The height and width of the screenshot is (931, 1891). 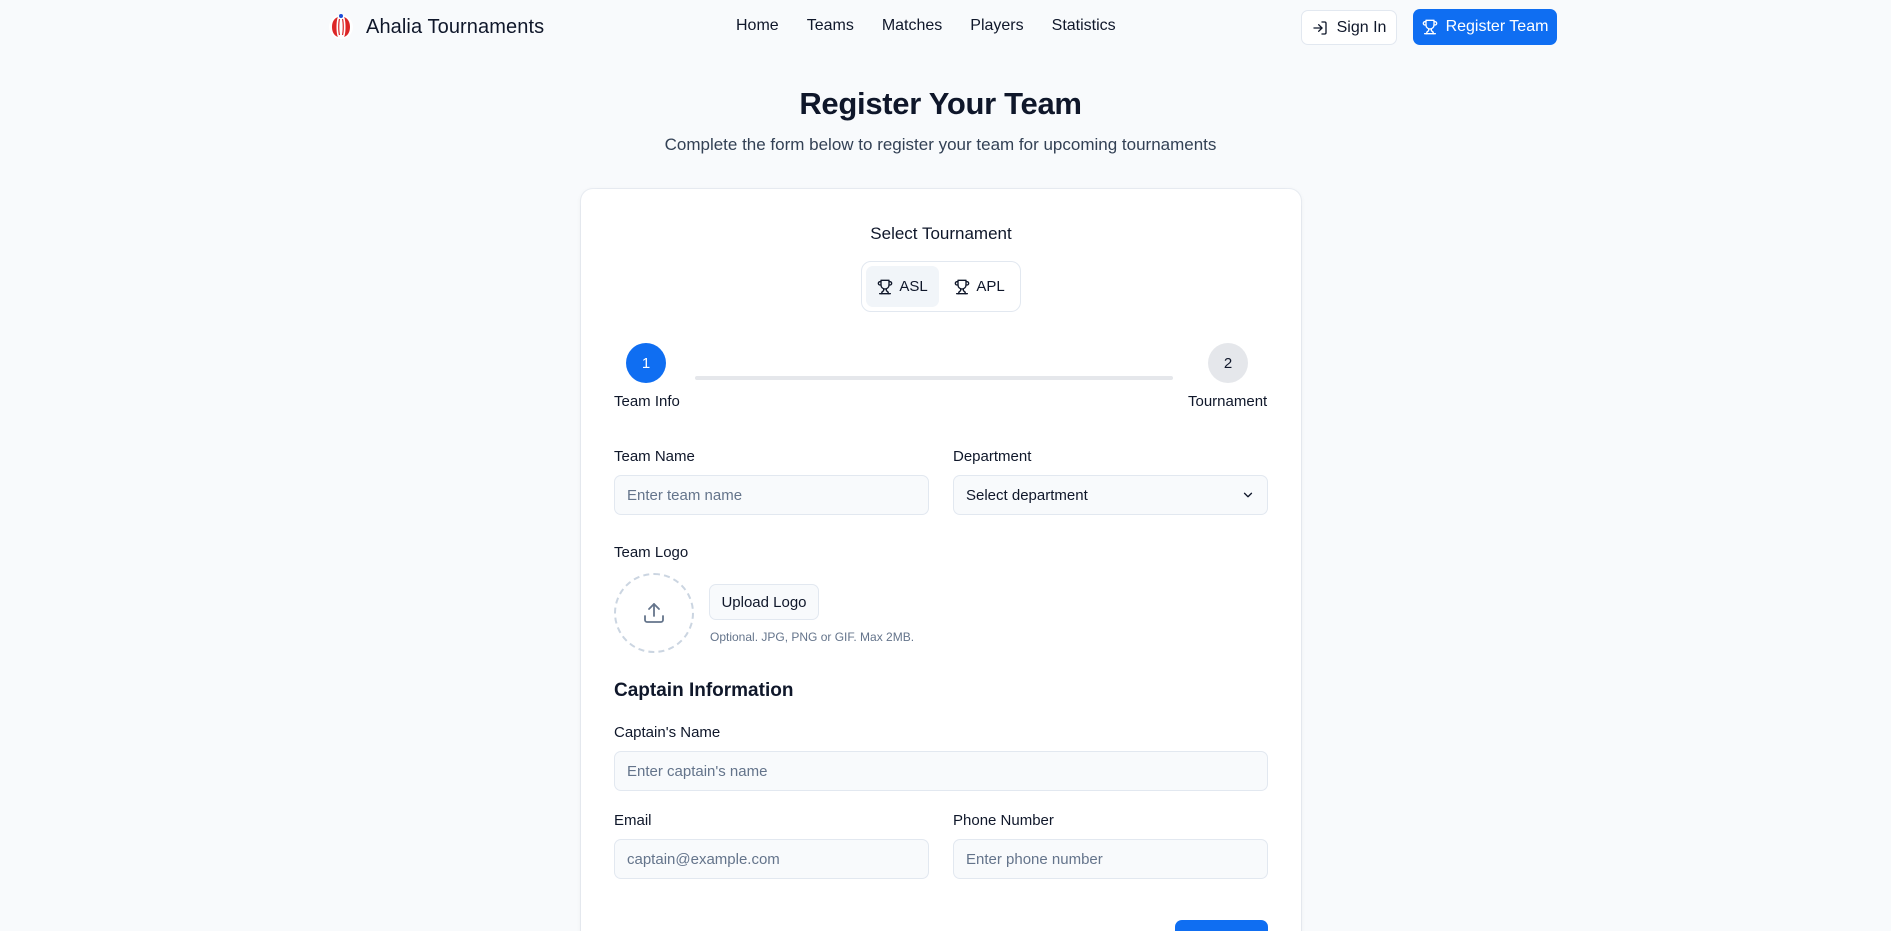 What do you see at coordinates (1110, 859) in the screenshot?
I see `phone-input: Enter phone number` at bounding box center [1110, 859].